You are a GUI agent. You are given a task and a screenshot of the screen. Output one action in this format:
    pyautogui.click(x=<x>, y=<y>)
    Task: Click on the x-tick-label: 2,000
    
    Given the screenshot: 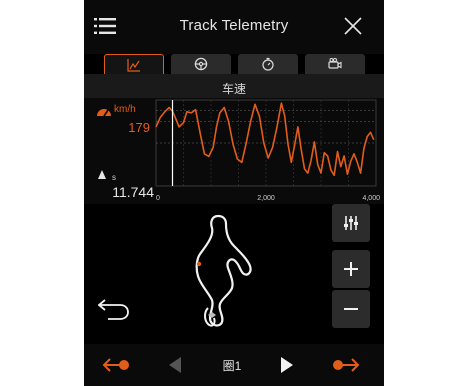 What is the action you would take?
    pyautogui.click(x=266, y=198)
    